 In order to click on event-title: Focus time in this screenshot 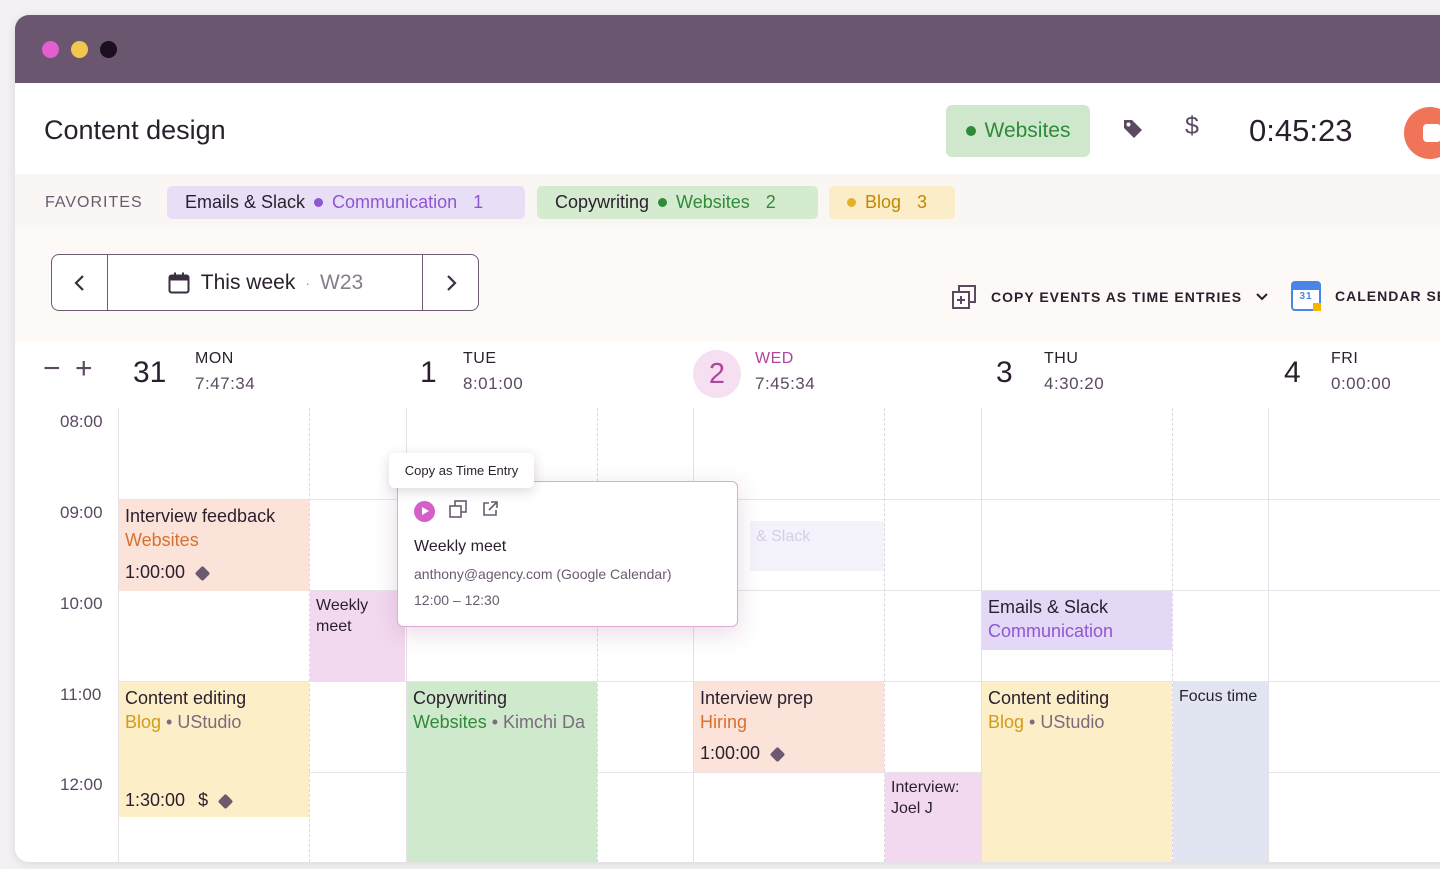, I will do `click(1218, 696)`.